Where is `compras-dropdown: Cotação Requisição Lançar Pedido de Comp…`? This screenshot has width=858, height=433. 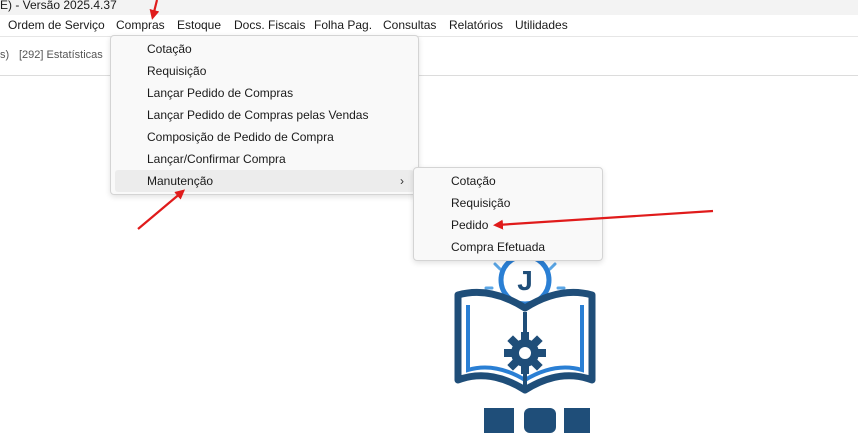 compras-dropdown: Cotação Requisição Lançar Pedido de Comp… is located at coordinates (264, 115).